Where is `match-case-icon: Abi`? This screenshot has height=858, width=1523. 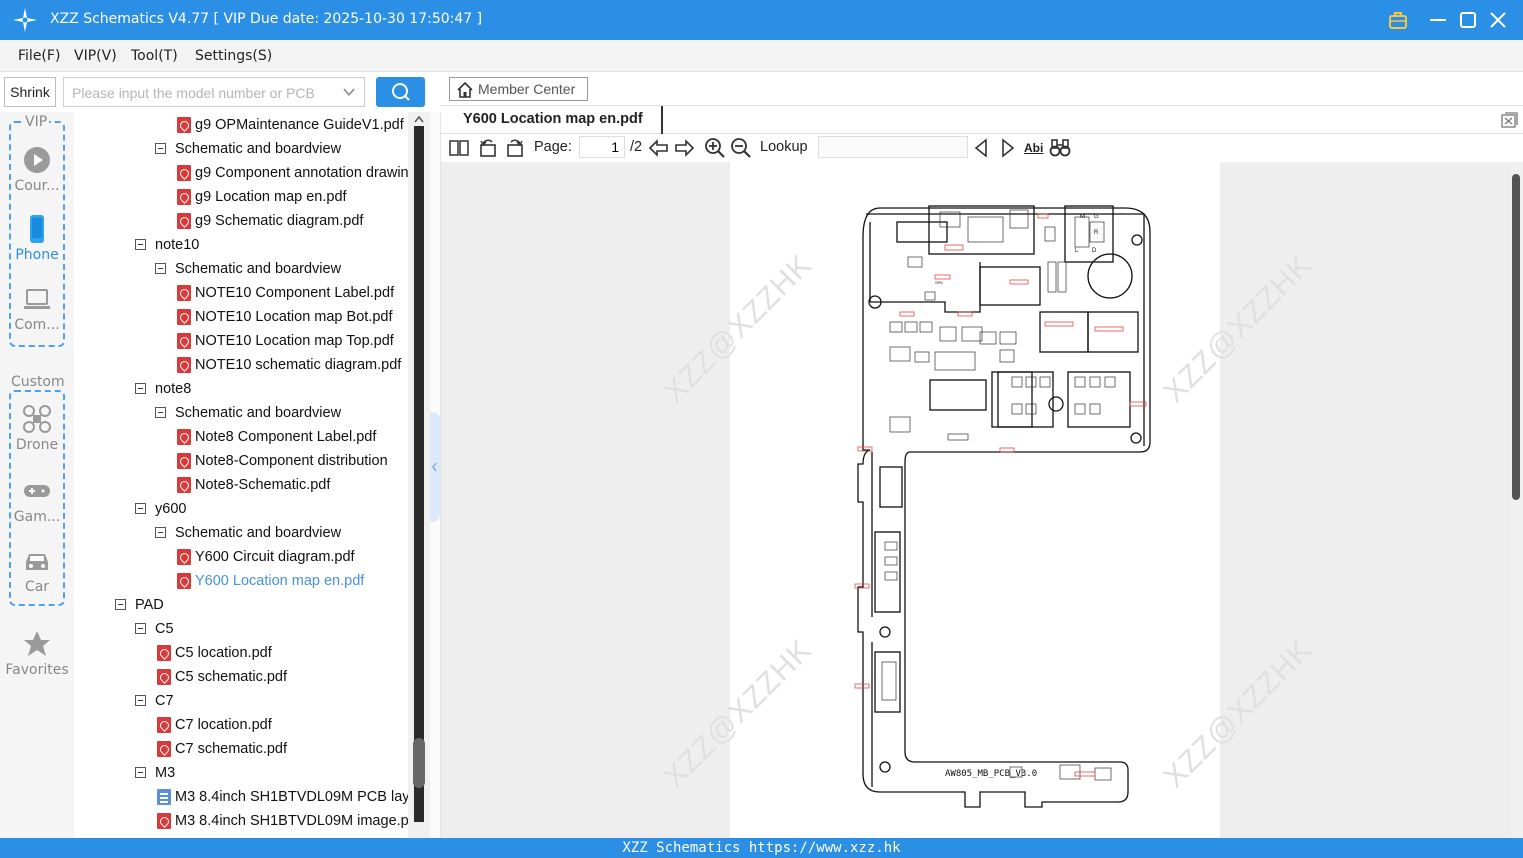
match-case-icon: Abi is located at coordinates (1033, 148).